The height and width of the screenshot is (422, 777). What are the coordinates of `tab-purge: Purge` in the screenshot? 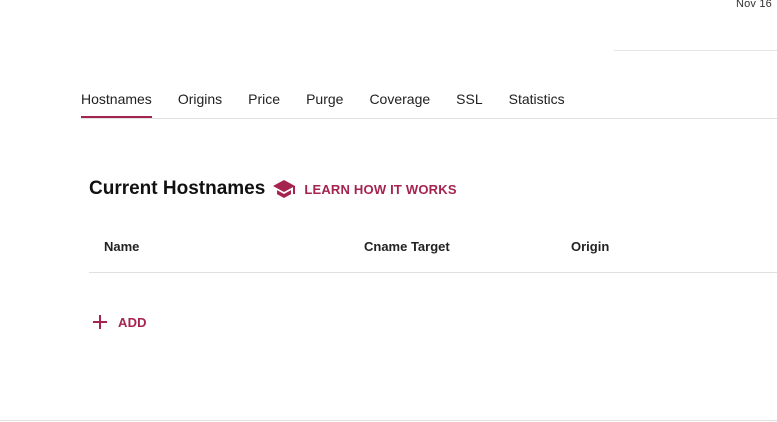 It's located at (324, 100).